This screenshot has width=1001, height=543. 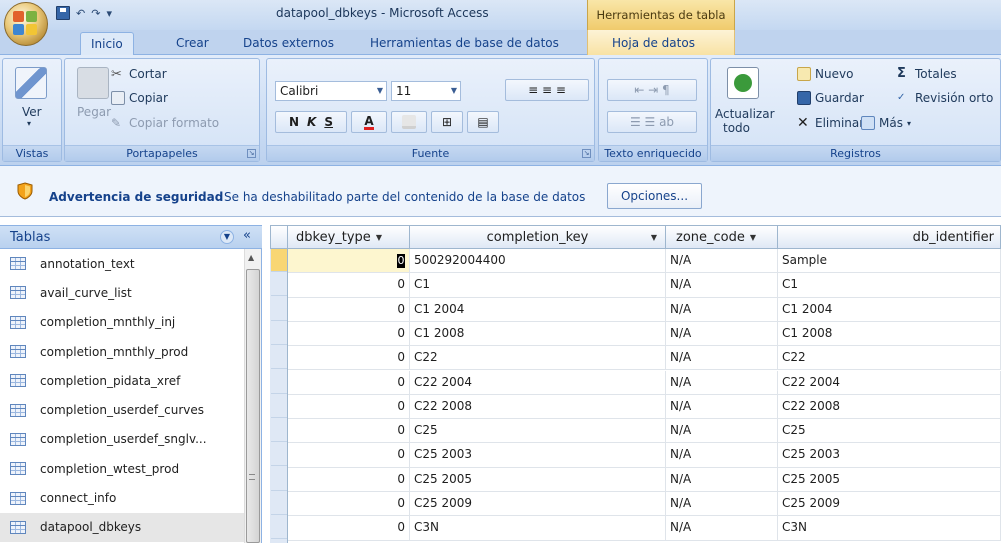 What do you see at coordinates (447, 122) in the screenshot?
I see `gridlines-button: ⊞` at bounding box center [447, 122].